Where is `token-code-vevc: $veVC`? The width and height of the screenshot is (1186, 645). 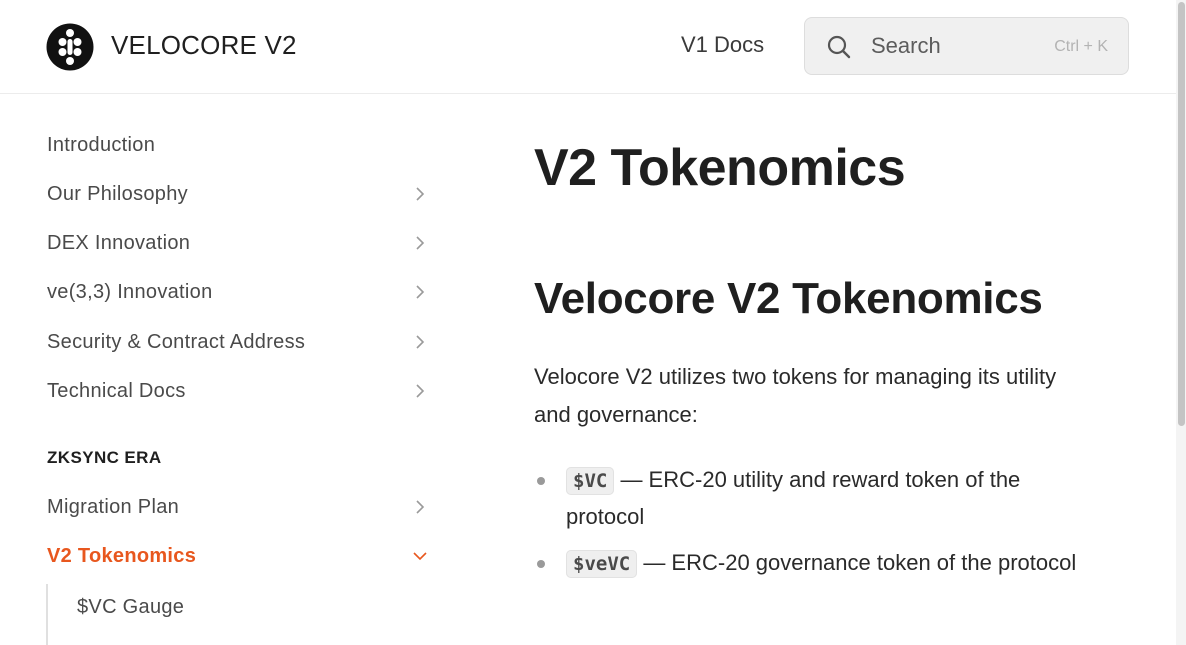 token-code-vevc: $veVC is located at coordinates (602, 564).